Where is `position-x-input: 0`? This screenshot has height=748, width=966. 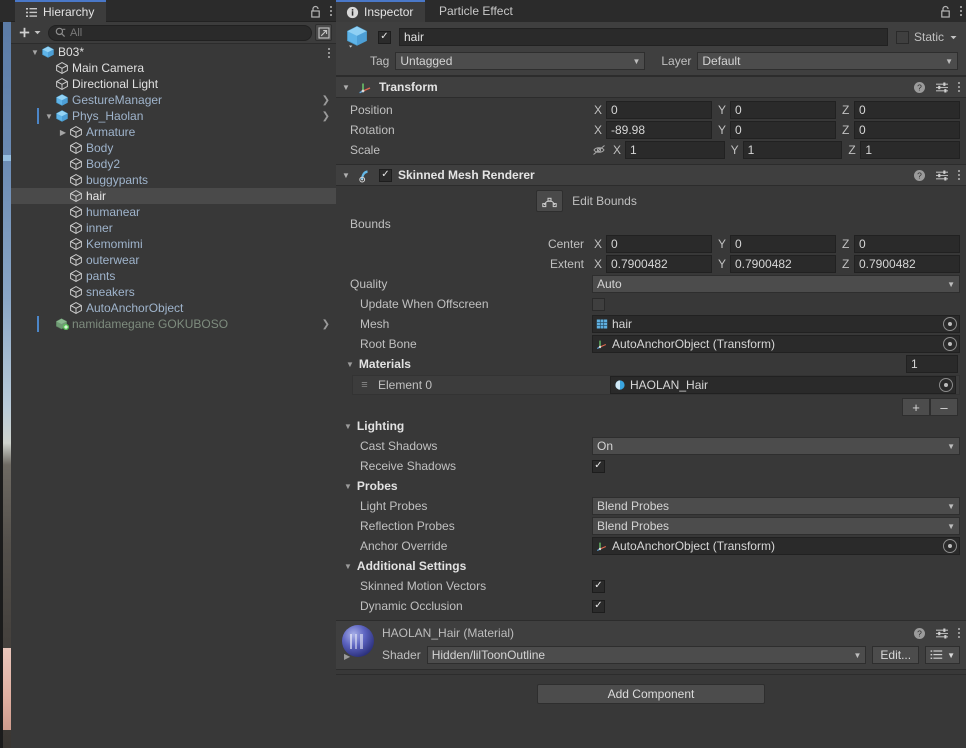 position-x-input: 0 is located at coordinates (659, 110).